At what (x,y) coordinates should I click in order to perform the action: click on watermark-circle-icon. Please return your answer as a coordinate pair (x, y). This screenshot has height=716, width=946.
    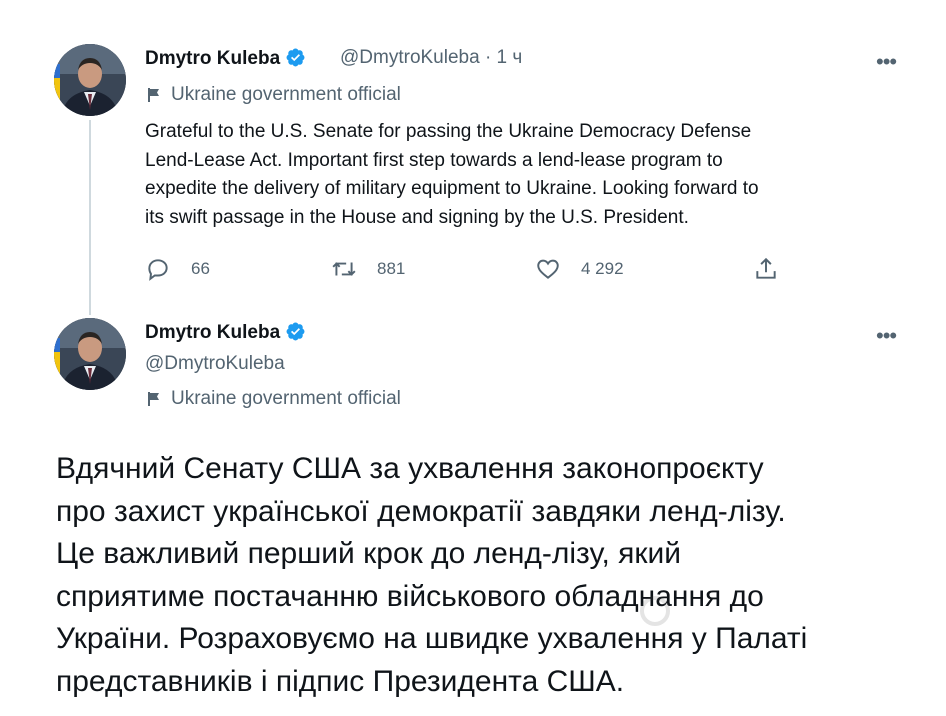
    Looking at the image, I should click on (655, 611).